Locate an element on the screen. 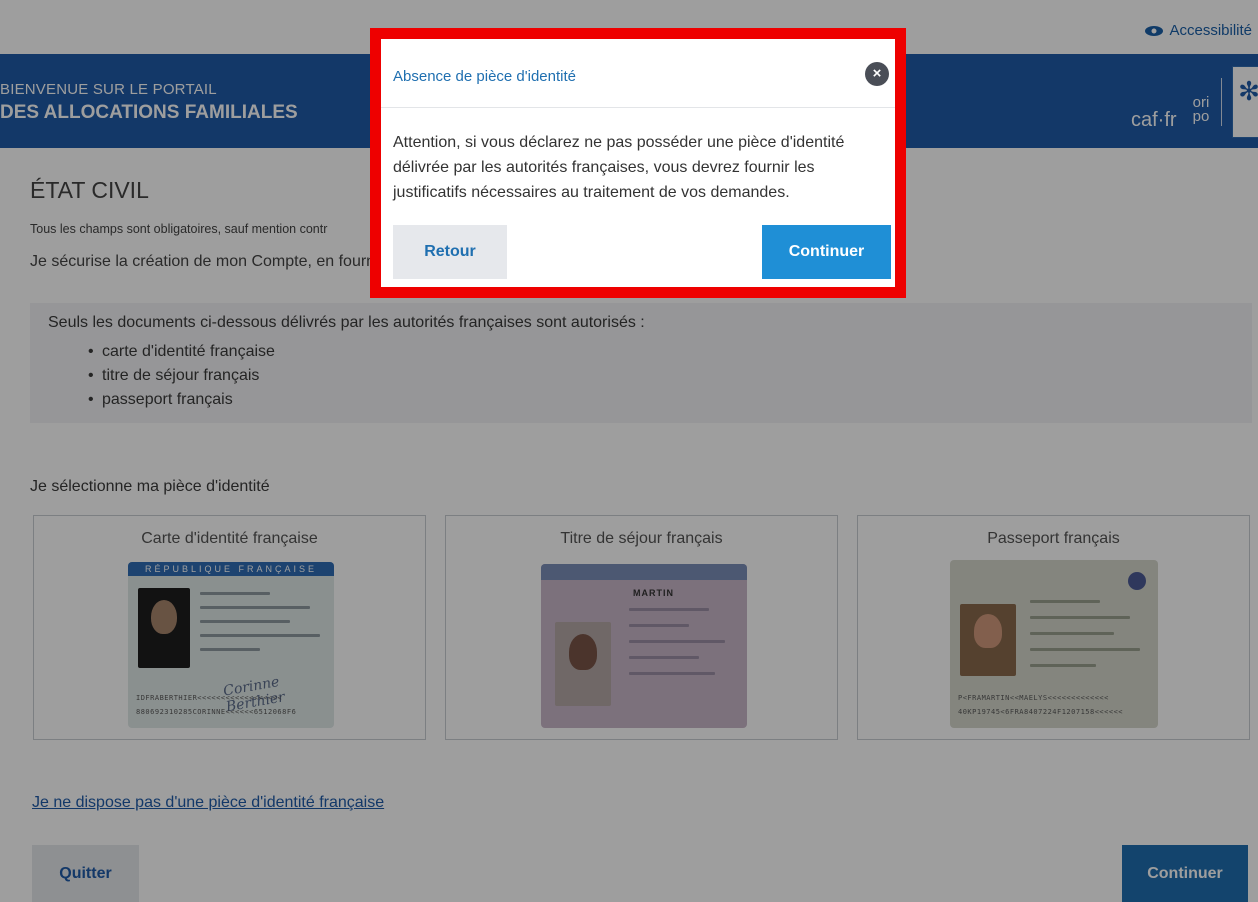  close-icon: × is located at coordinates (877, 74).